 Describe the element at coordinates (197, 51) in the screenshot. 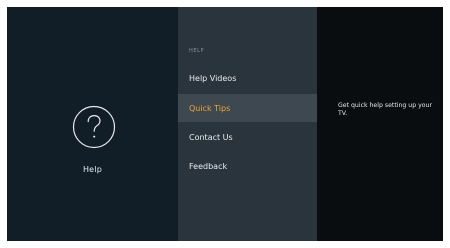

I see `menu-section-label: HELP` at that location.